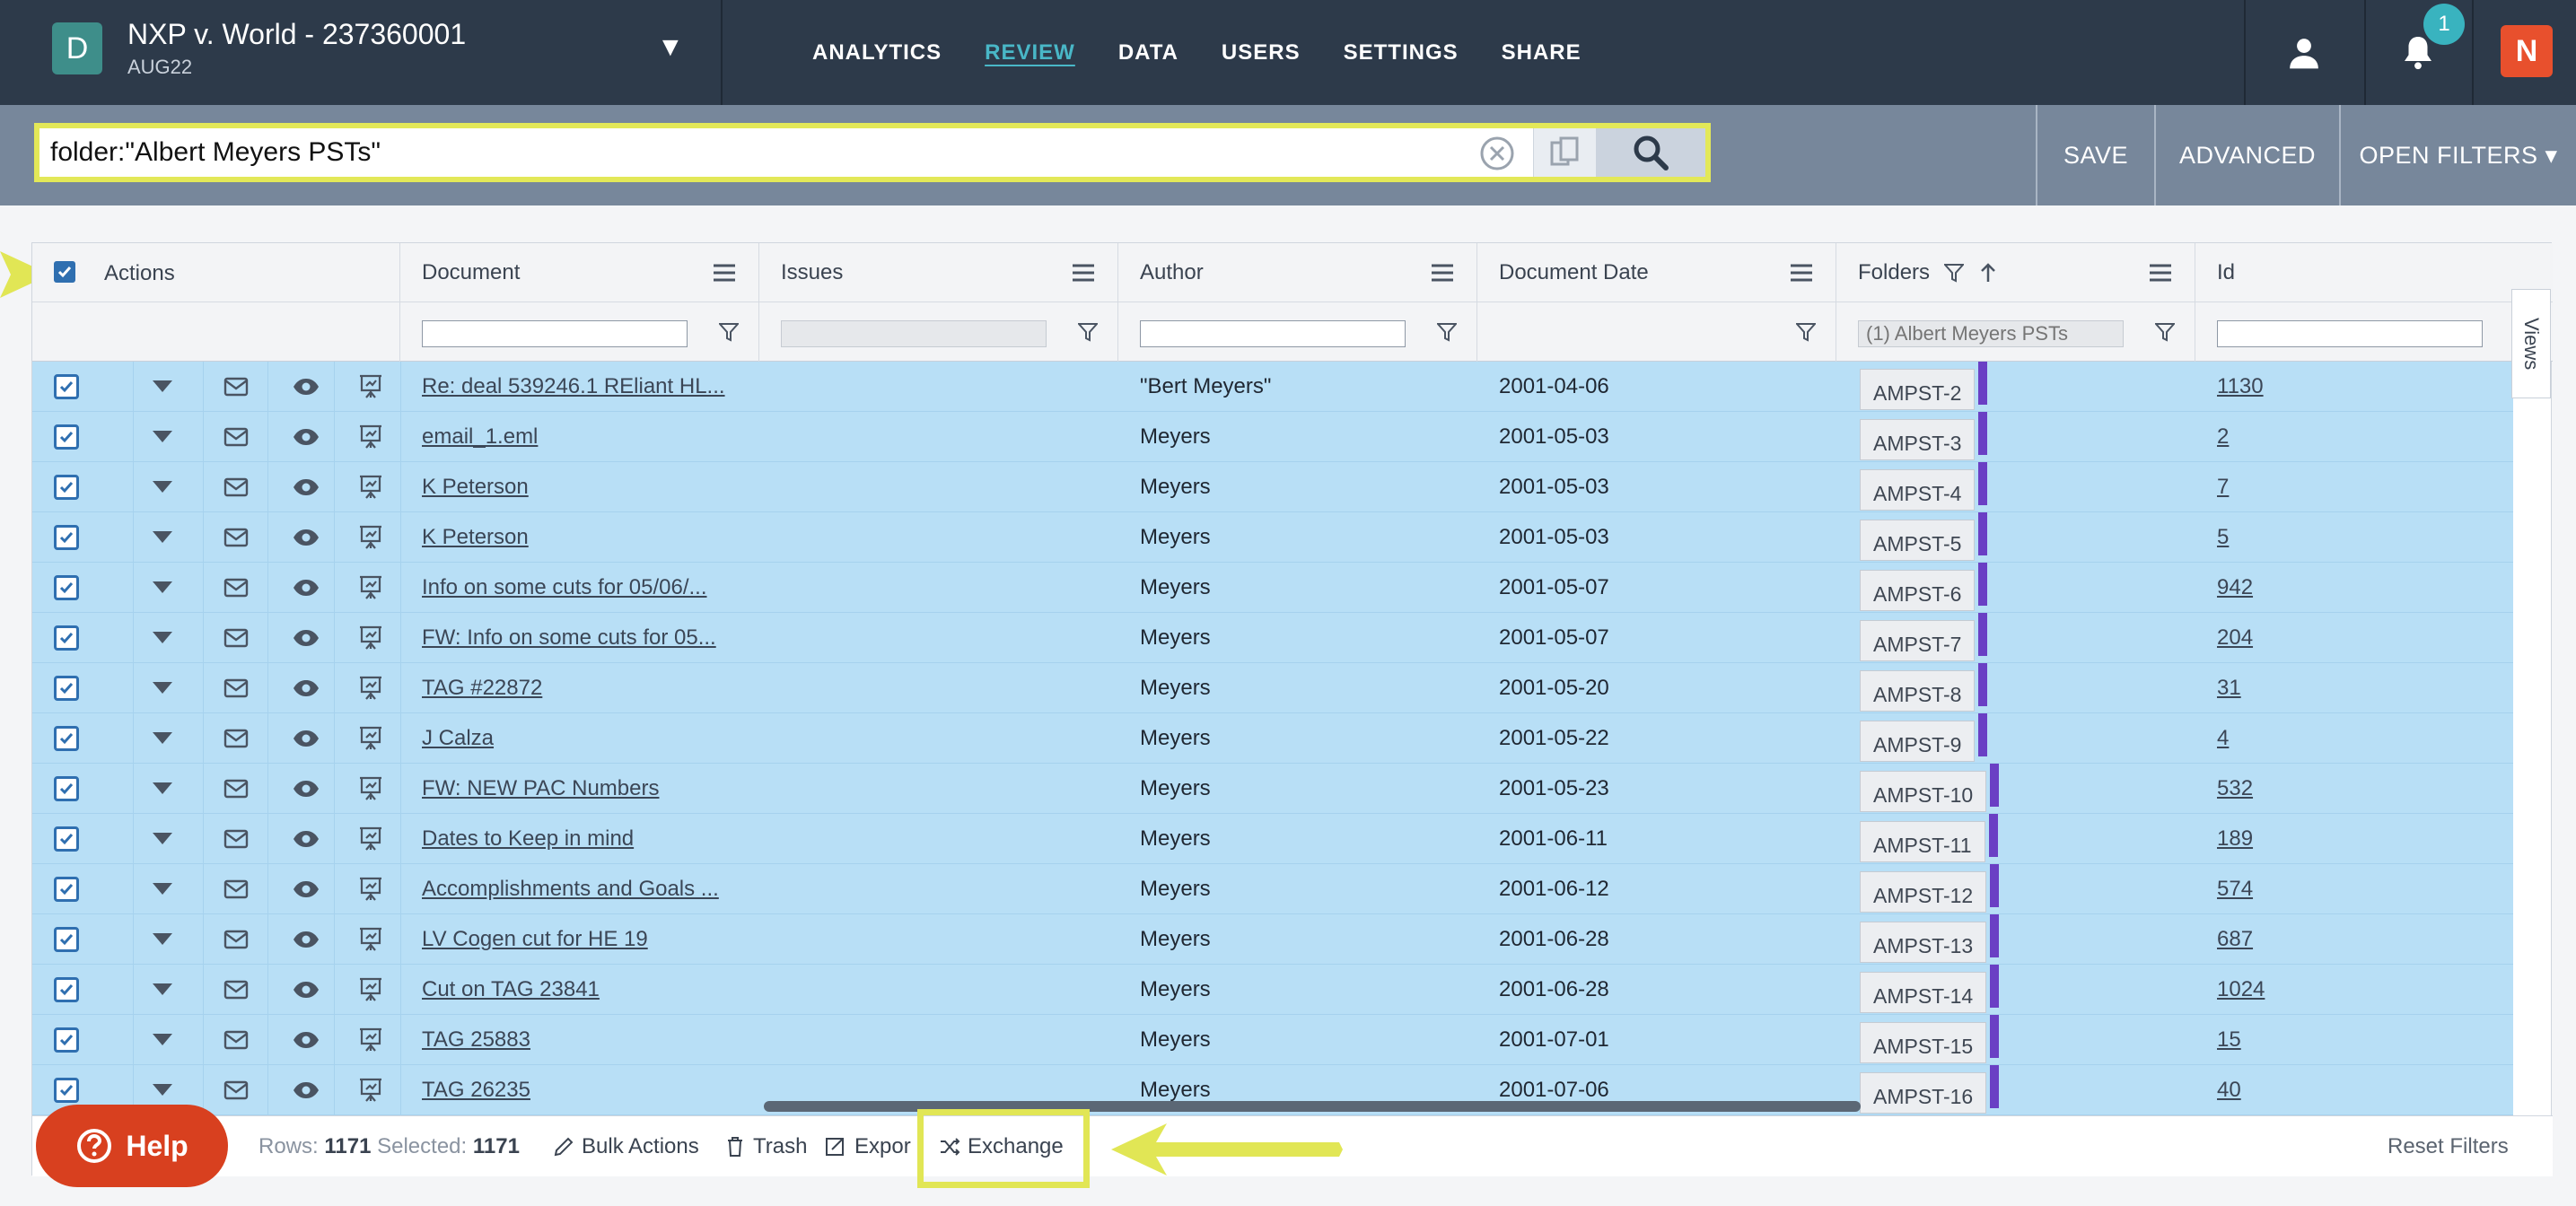 The image size is (2576, 1206). I want to click on author-column-header: Author, so click(1297, 272).